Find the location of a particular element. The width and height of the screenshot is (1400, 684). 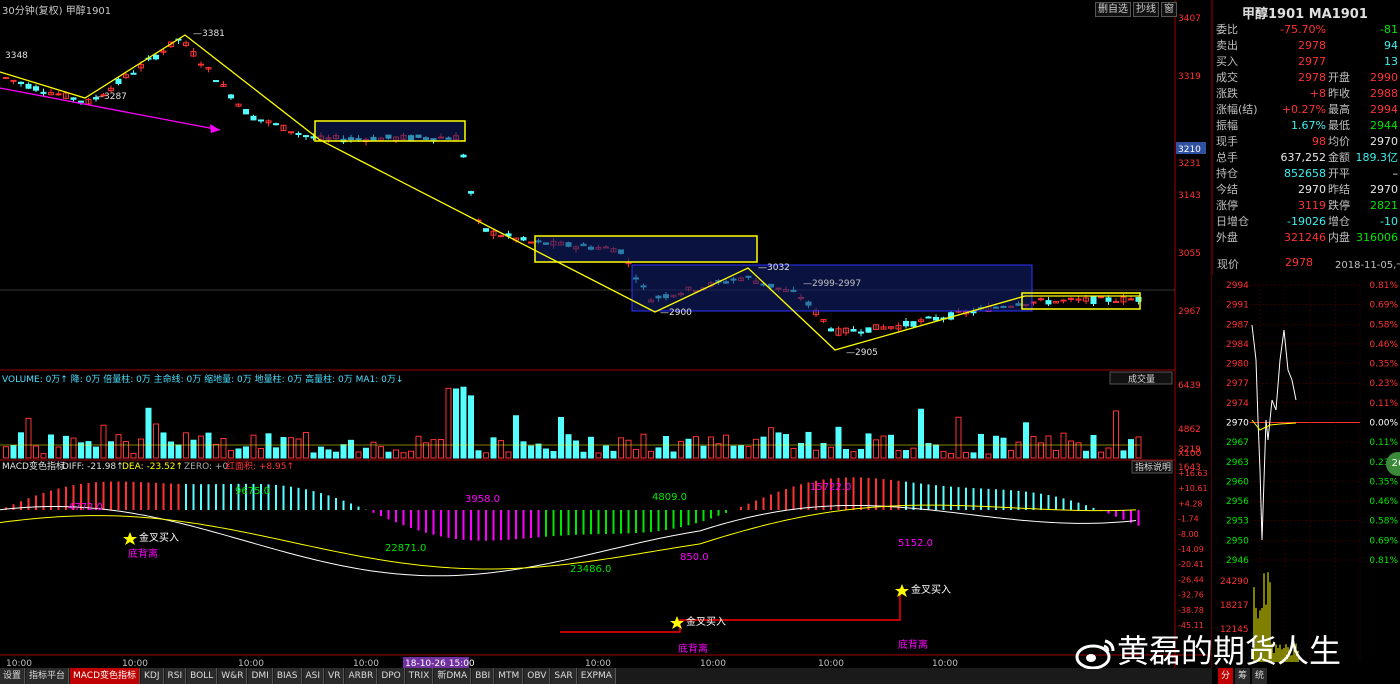

window-button: 窗 is located at coordinates (1169, 9).